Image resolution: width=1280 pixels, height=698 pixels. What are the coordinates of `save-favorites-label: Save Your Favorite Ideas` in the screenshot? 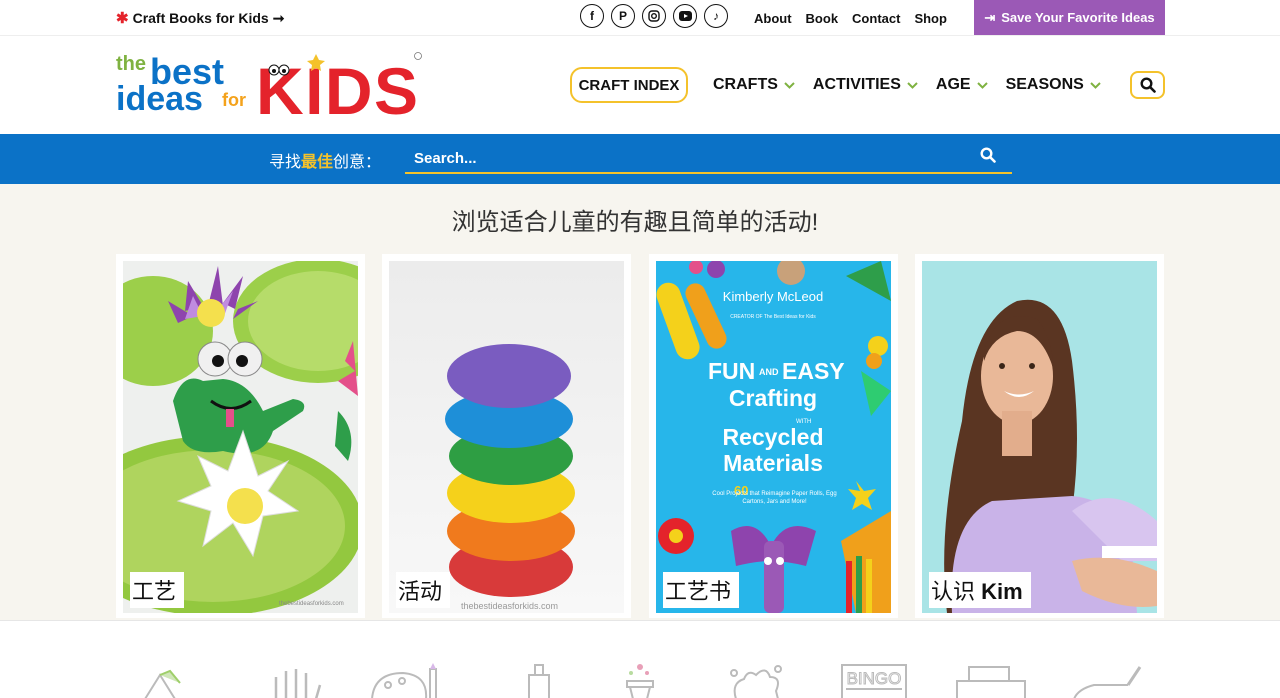 It's located at (1078, 17).